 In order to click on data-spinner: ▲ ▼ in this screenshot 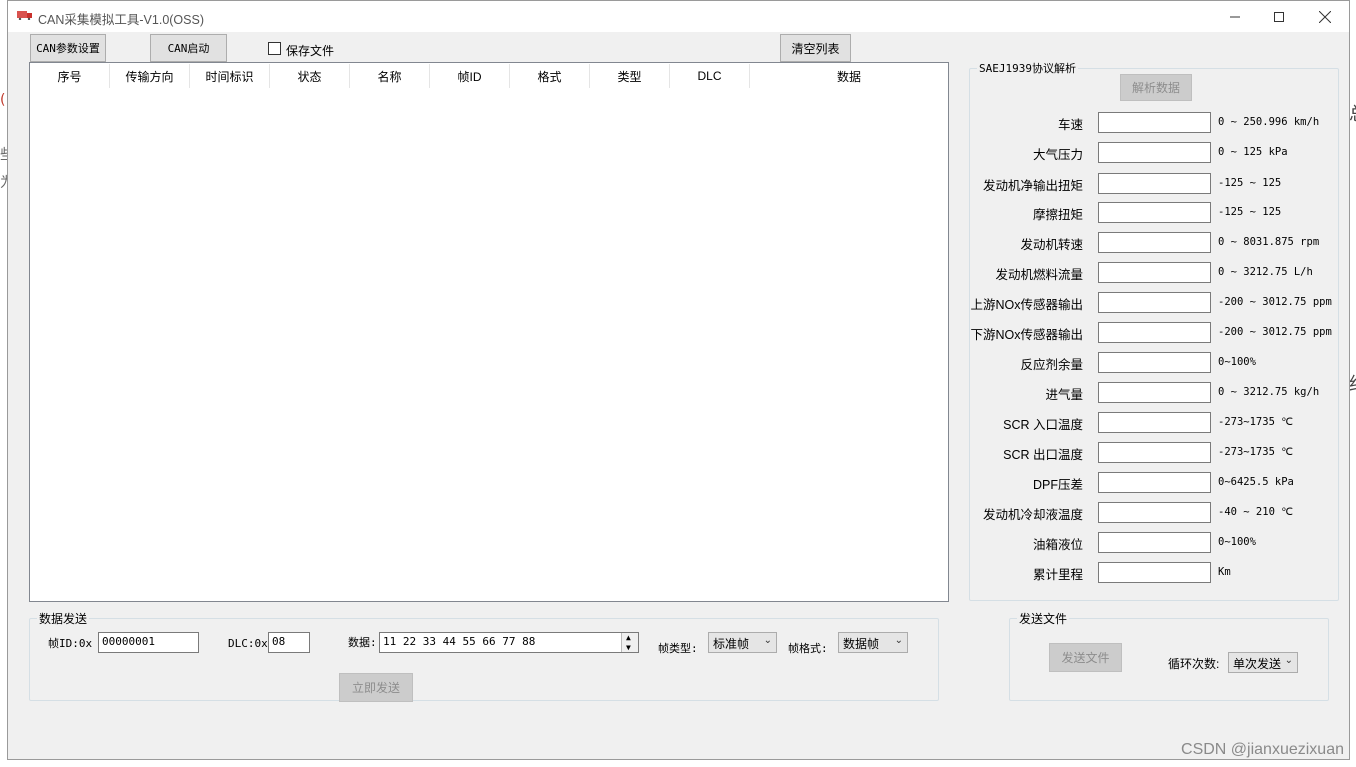, I will do `click(629, 642)`.